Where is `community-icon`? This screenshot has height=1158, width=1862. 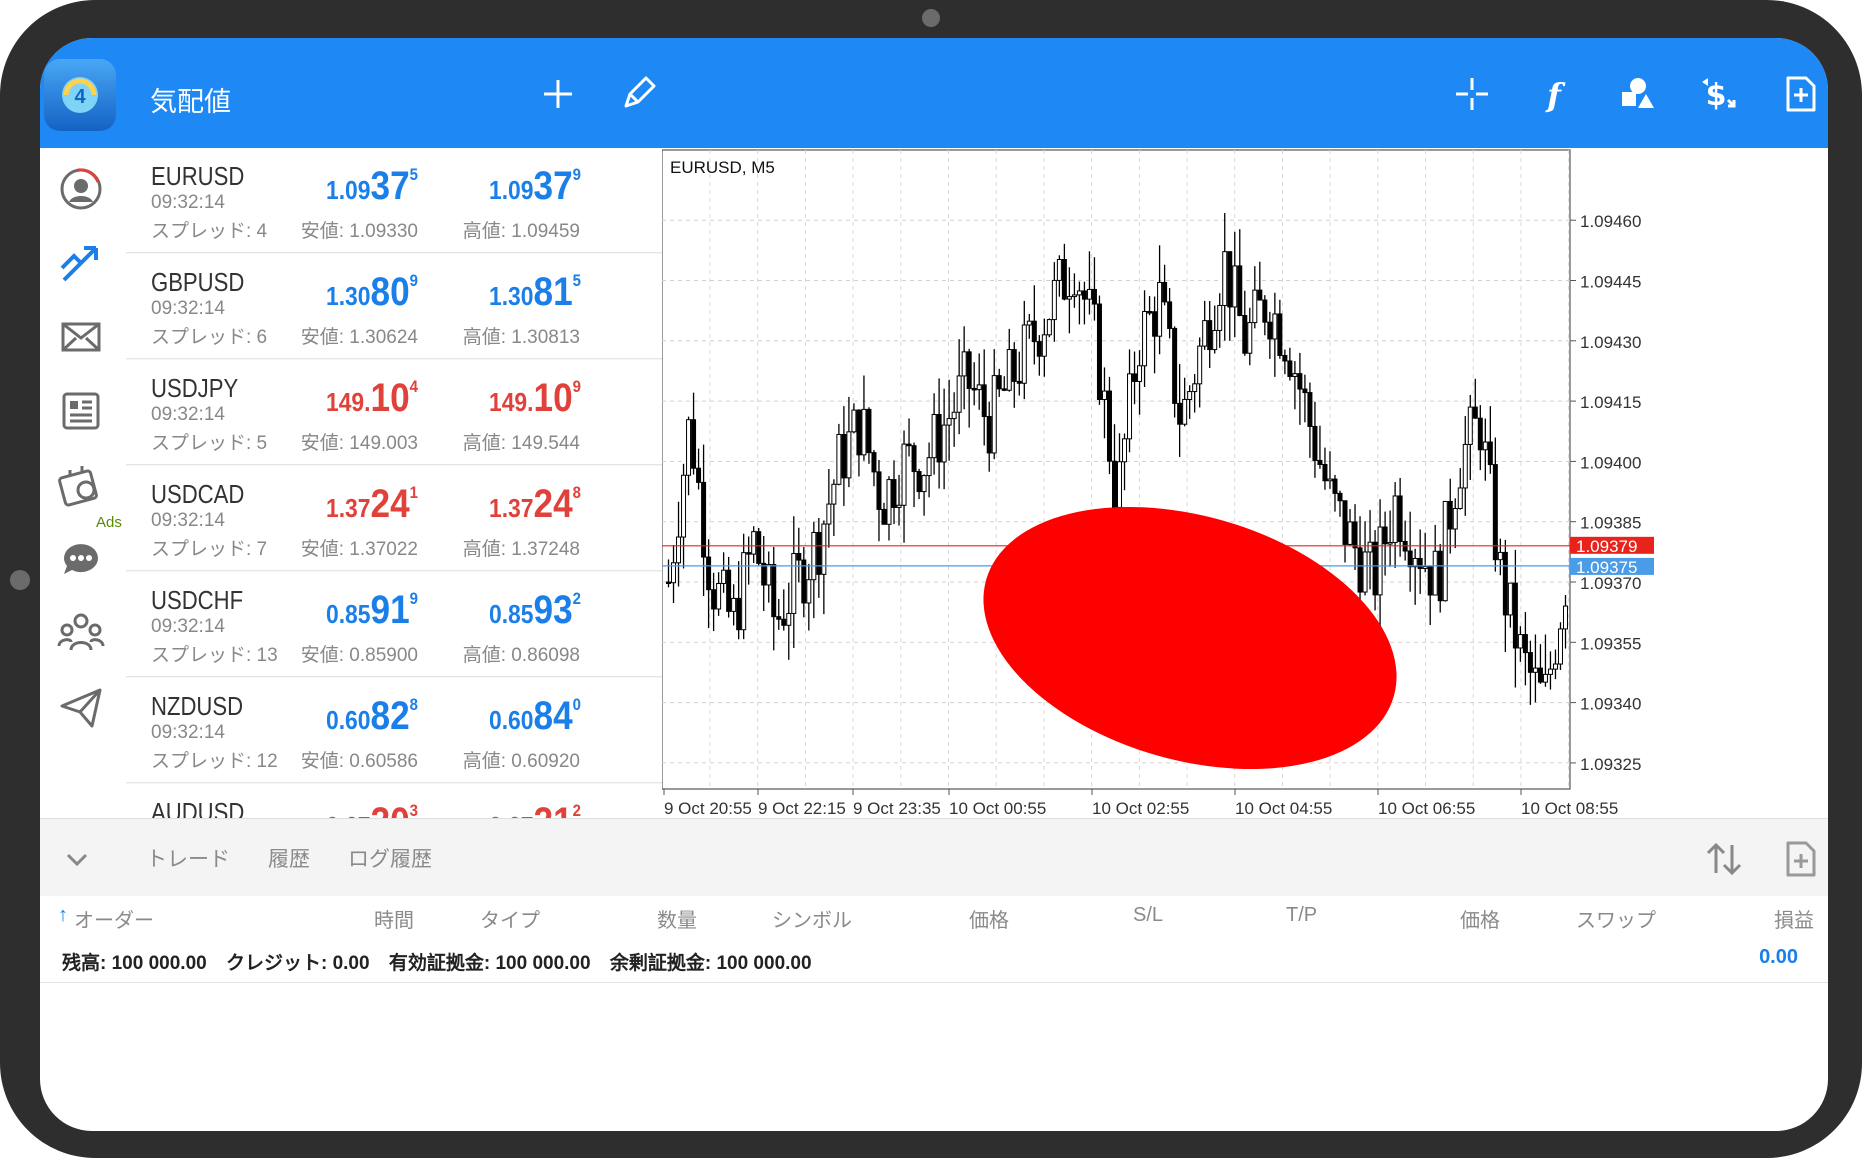
community-icon is located at coordinates (81, 633).